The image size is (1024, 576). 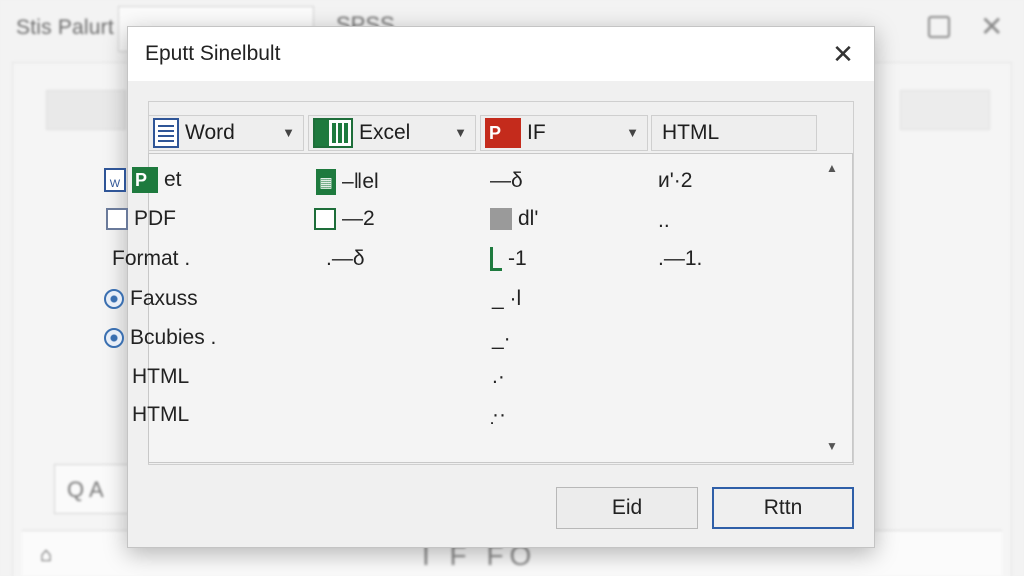 I want to click on column-header-pdf: P IF ▼, so click(x=564, y=133).